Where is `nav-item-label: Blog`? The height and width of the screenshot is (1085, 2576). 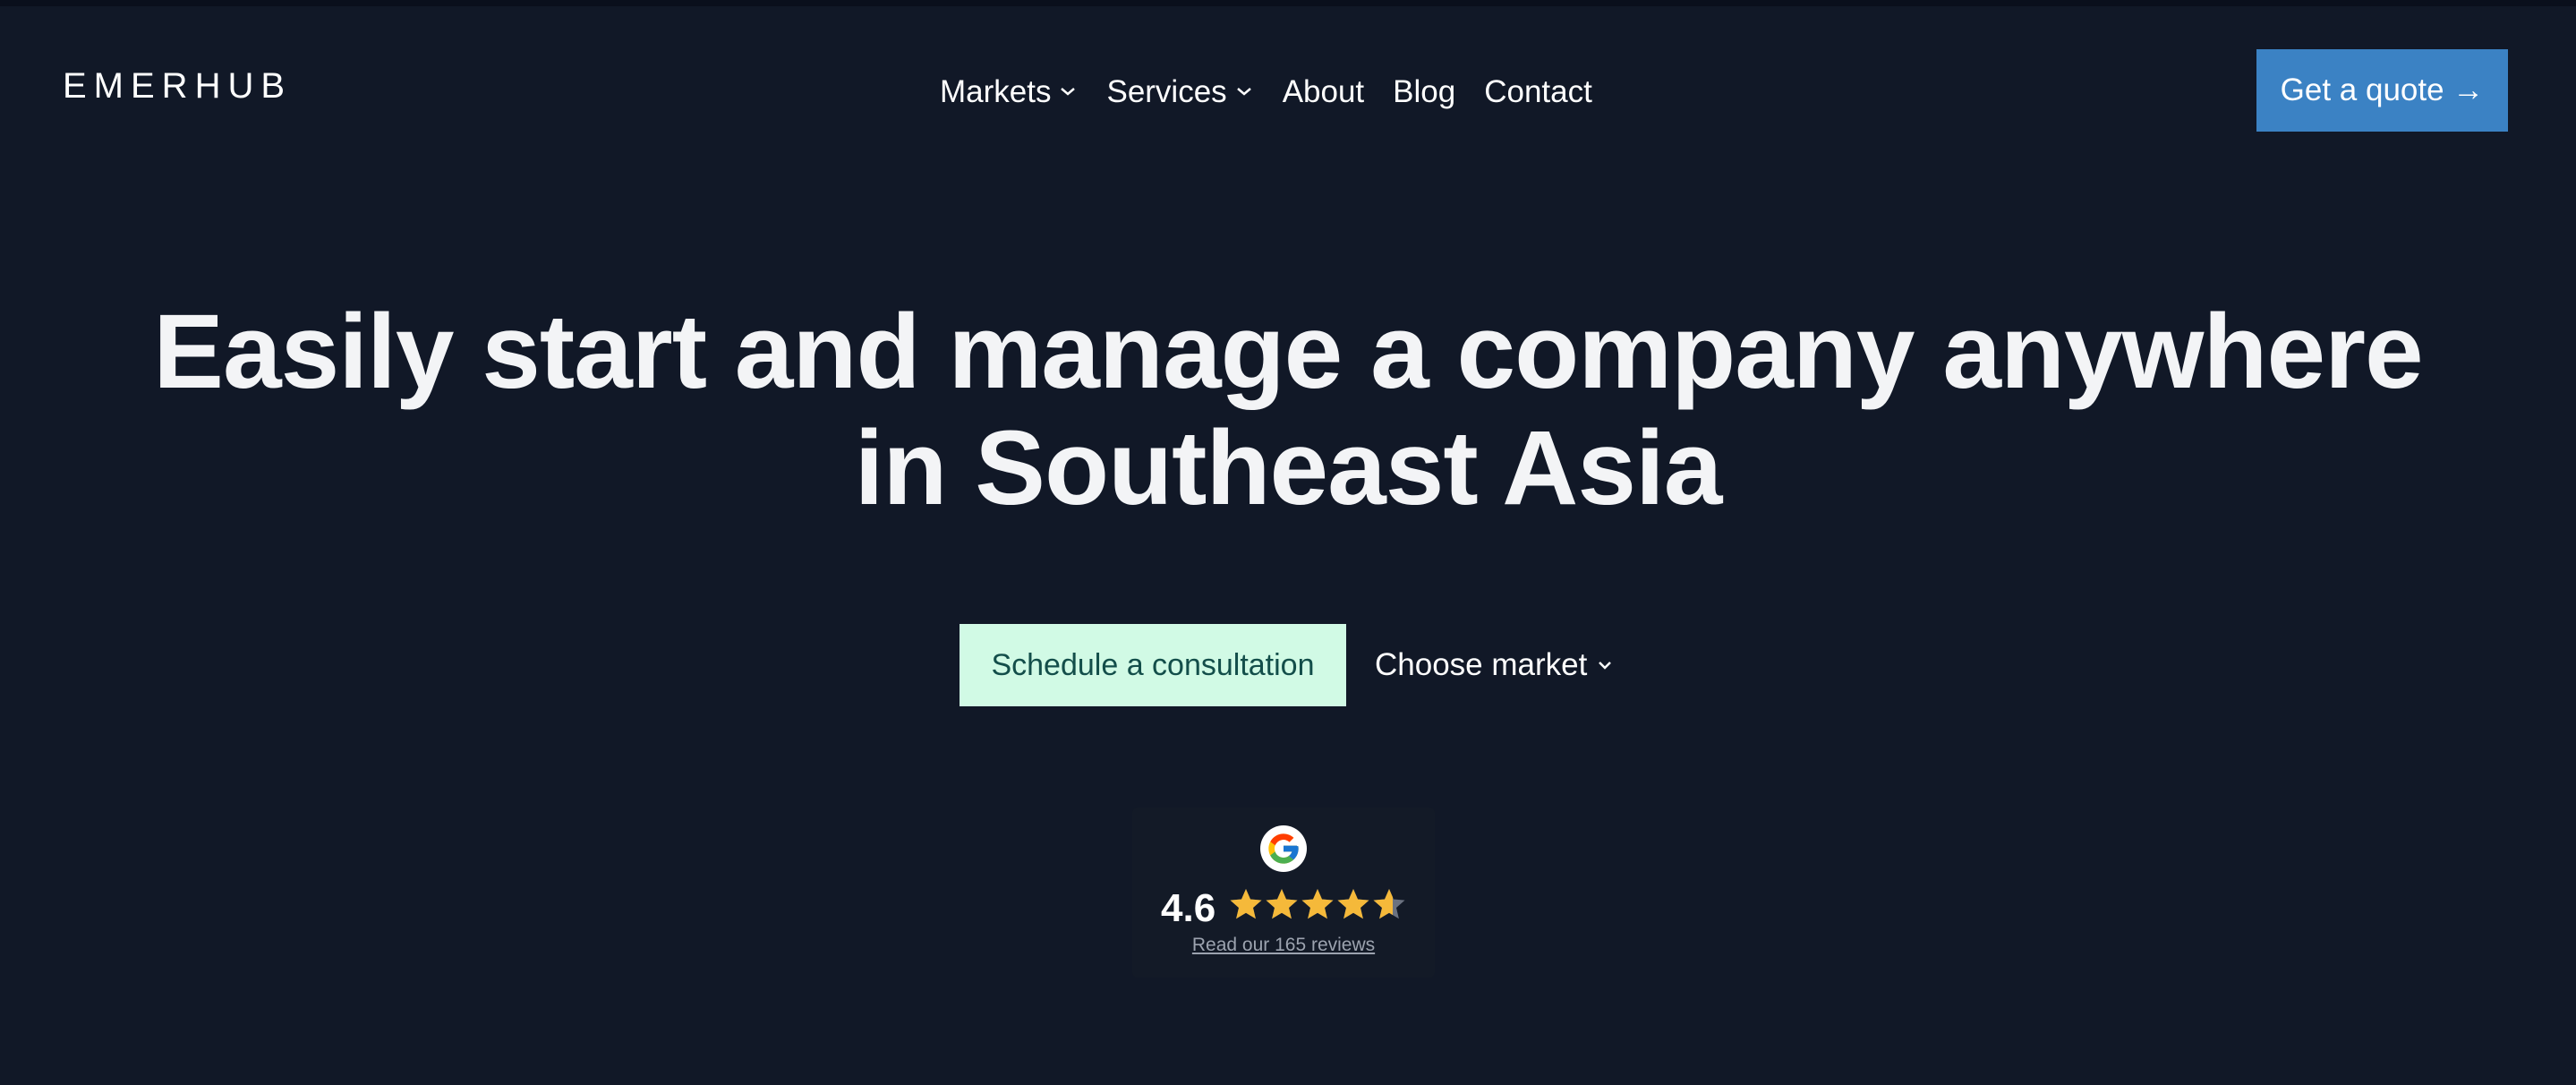
nav-item-label: Blog is located at coordinates (1424, 91).